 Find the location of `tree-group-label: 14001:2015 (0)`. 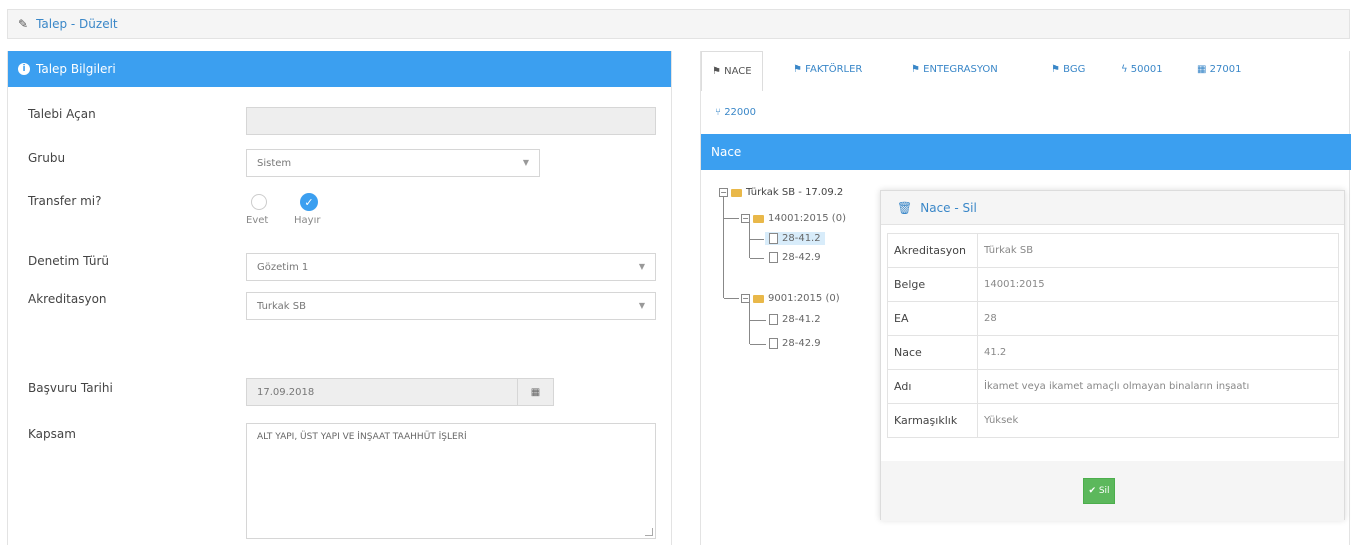

tree-group-label: 14001:2015 (0) is located at coordinates (807, 218).